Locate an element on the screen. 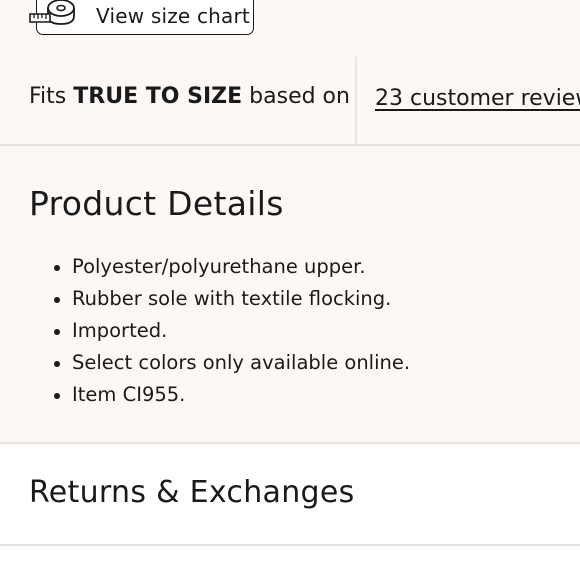  returns-exchanges-title: Returns & Exchanges is located at coordinates (192, 492).